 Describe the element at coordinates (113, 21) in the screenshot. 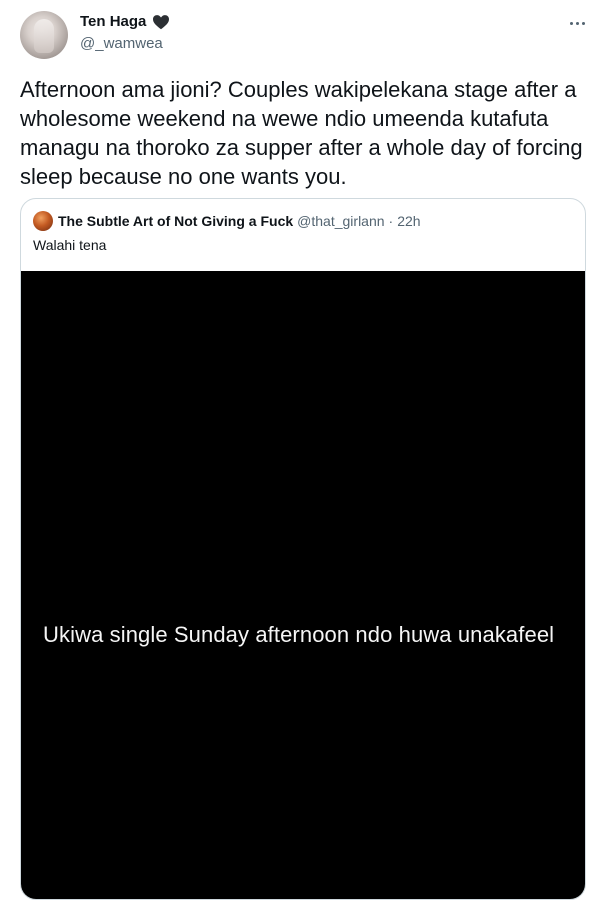

I see `author-display-name: Ten Haga` at that location.